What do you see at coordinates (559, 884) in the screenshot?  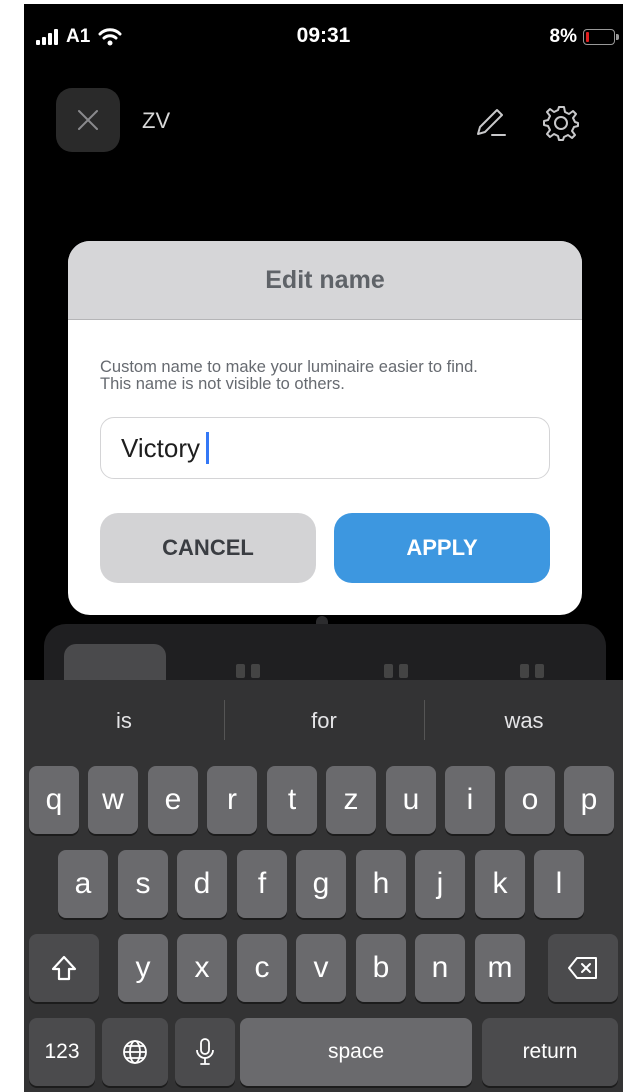 I see `key-l: l` at bounding box center [559, 884].